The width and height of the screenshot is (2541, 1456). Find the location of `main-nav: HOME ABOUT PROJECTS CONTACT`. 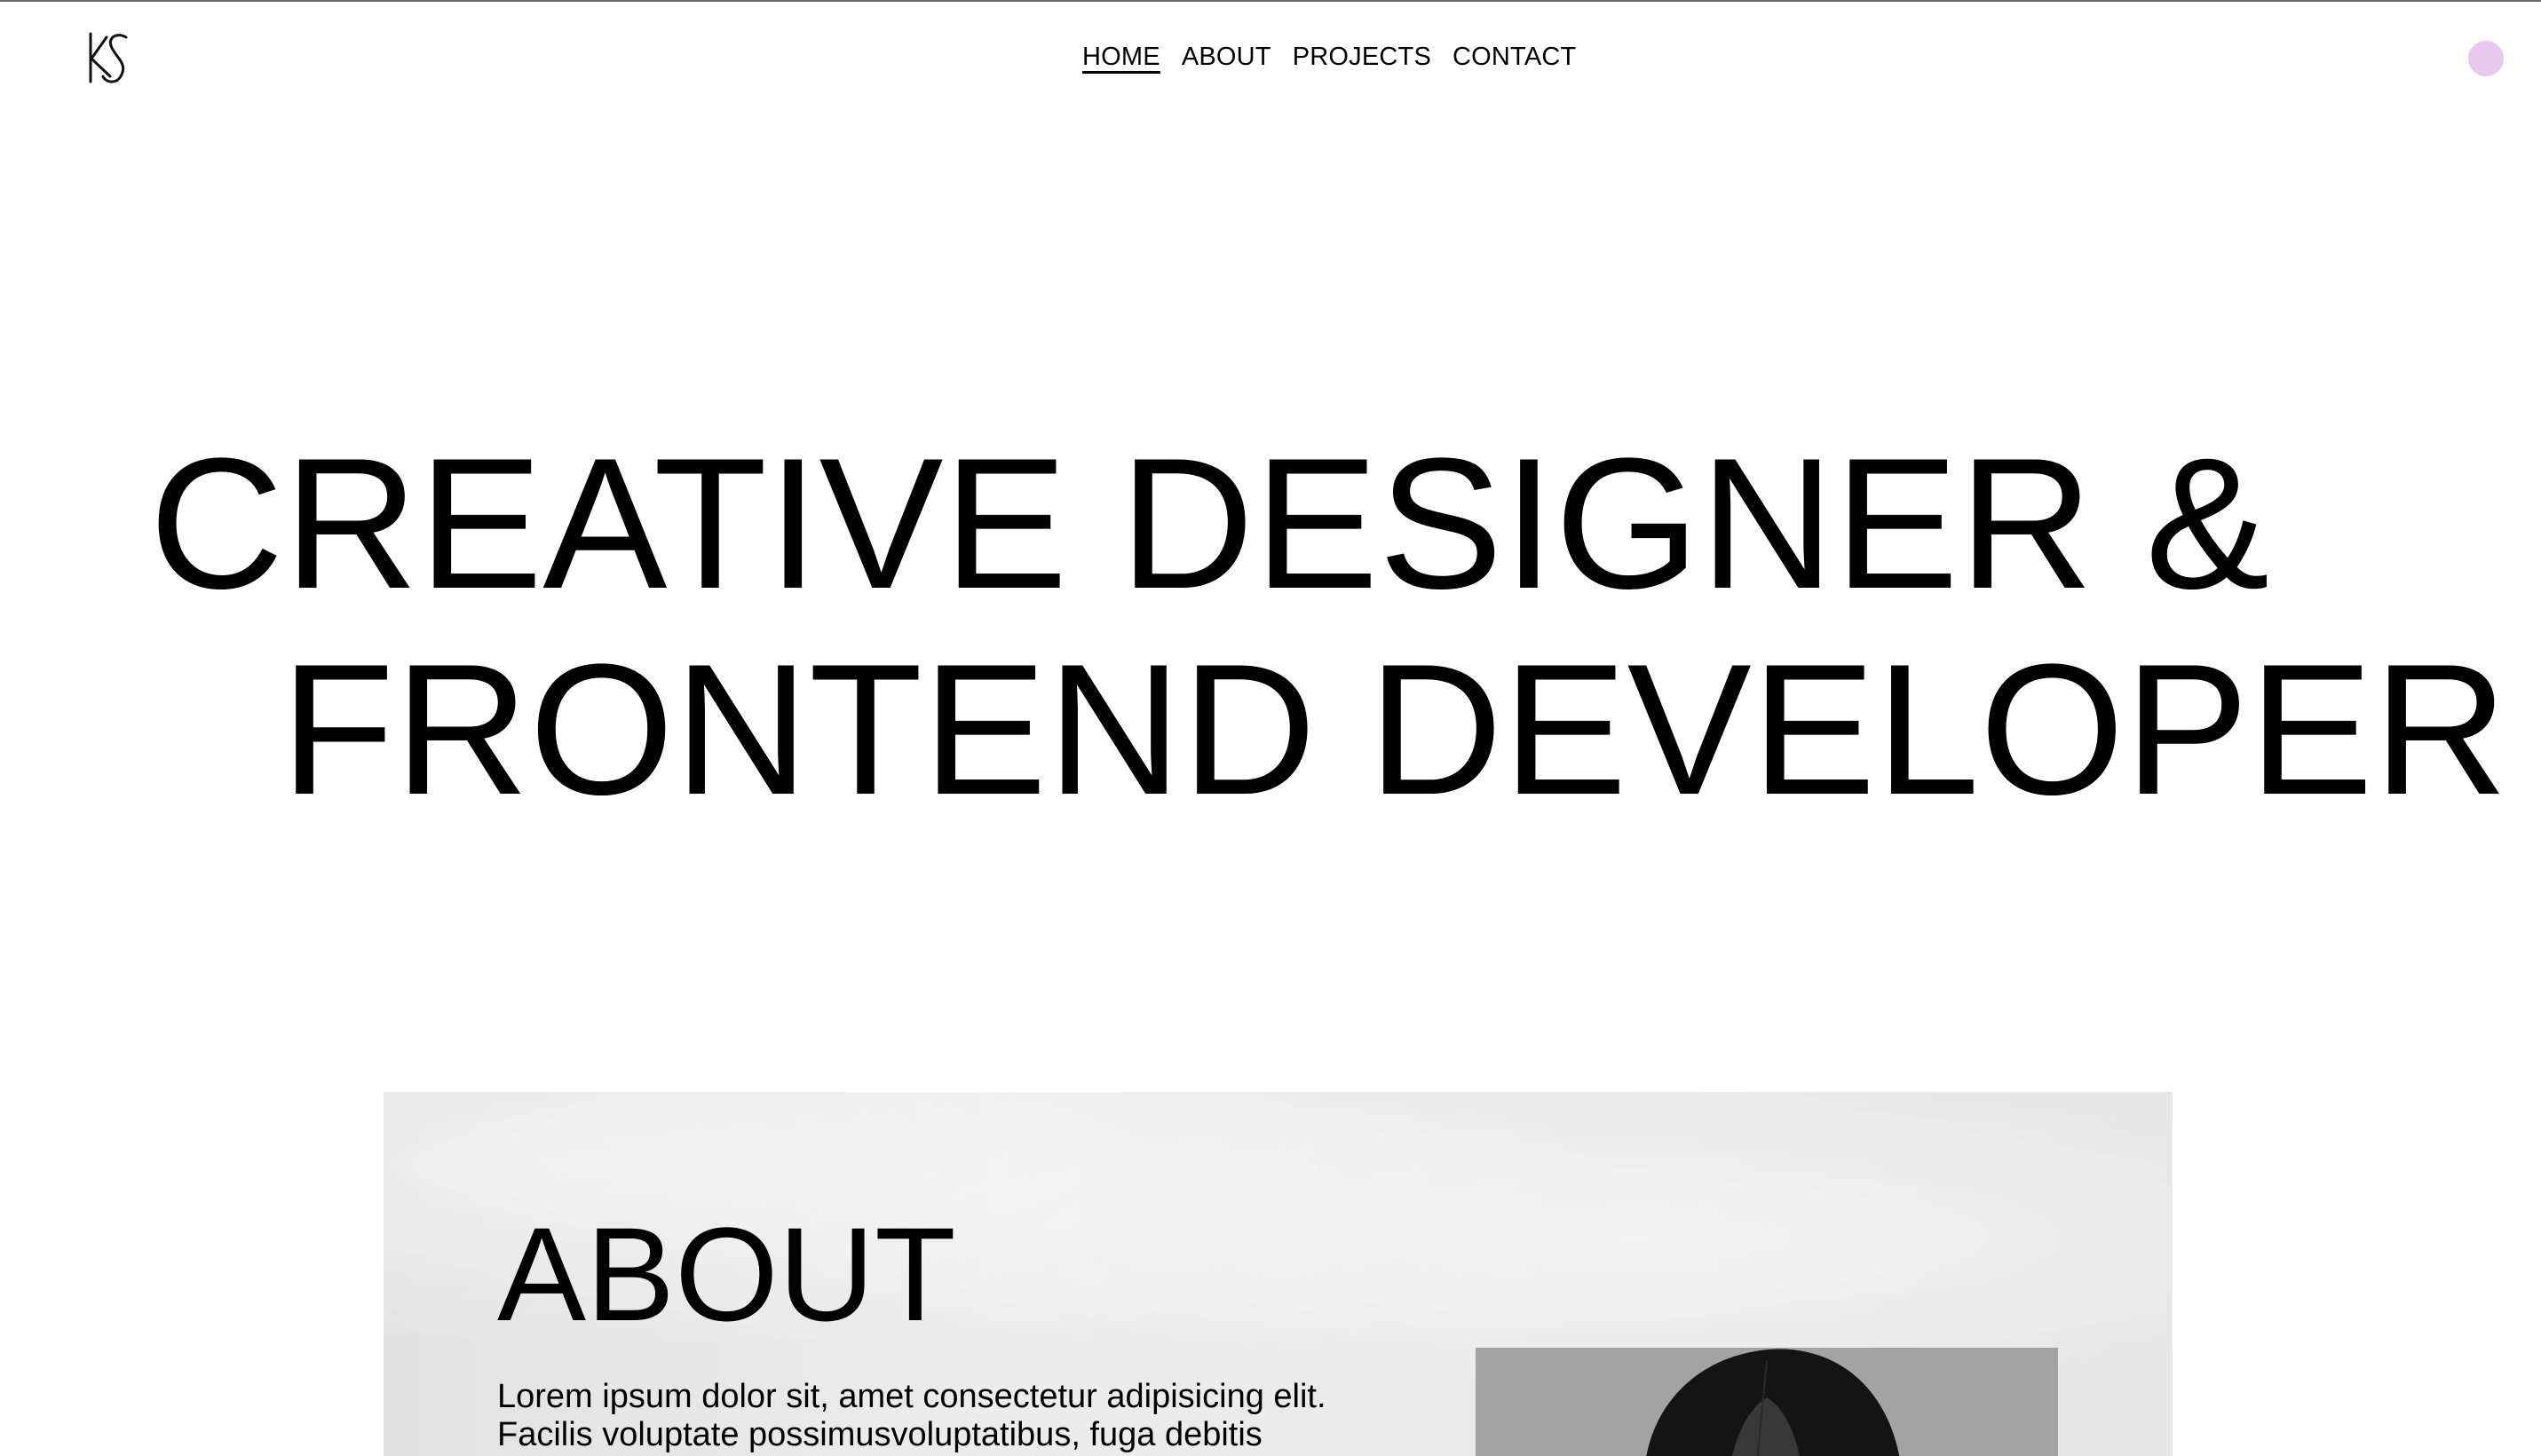

main-nav: HOME ABOUT PROJECTS CONTACT is located at coordinates (1329, 57).